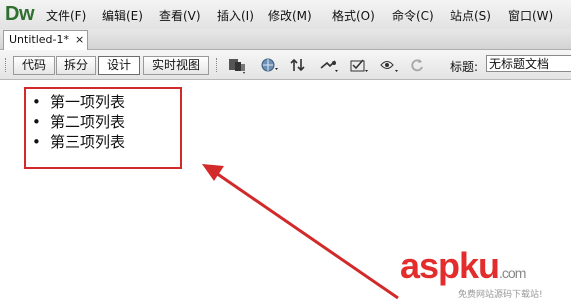  I want to click on watermark-logo: aspku.com, so click(463, 268).